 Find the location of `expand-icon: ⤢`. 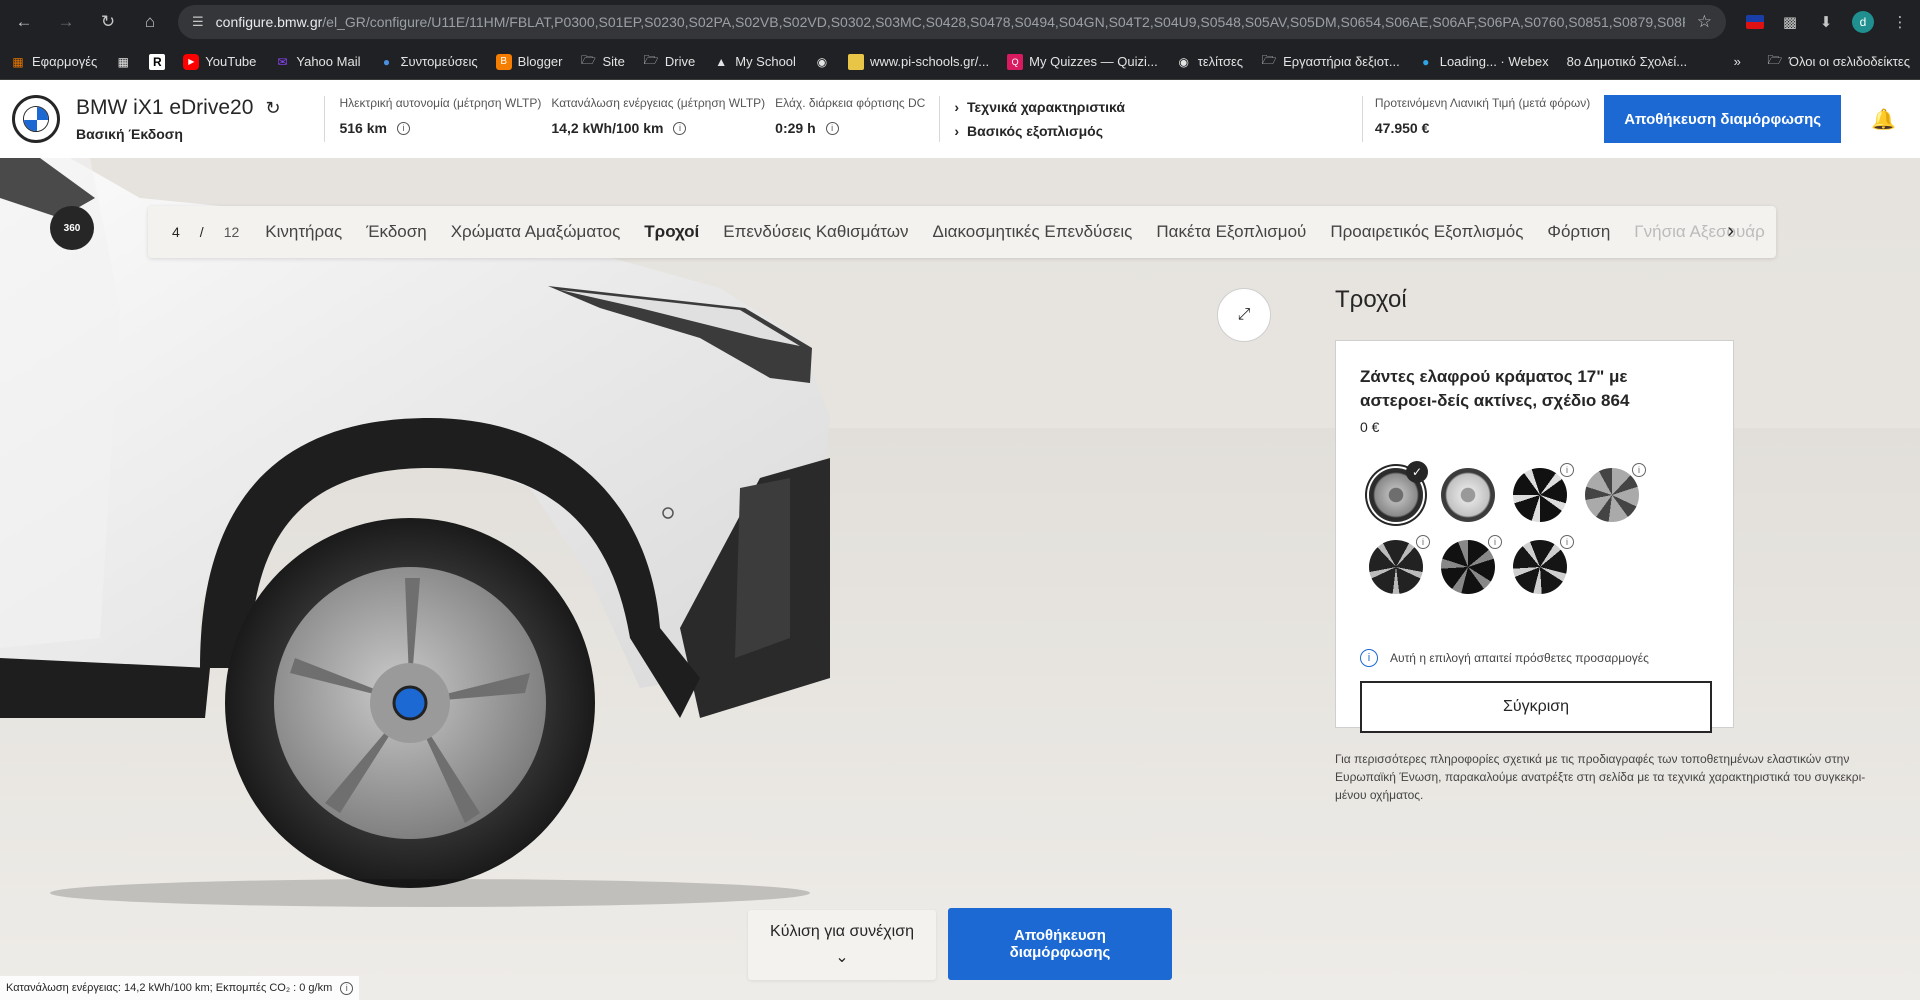

expand-icon: ⤢ is located at coordinates (1244, 315).